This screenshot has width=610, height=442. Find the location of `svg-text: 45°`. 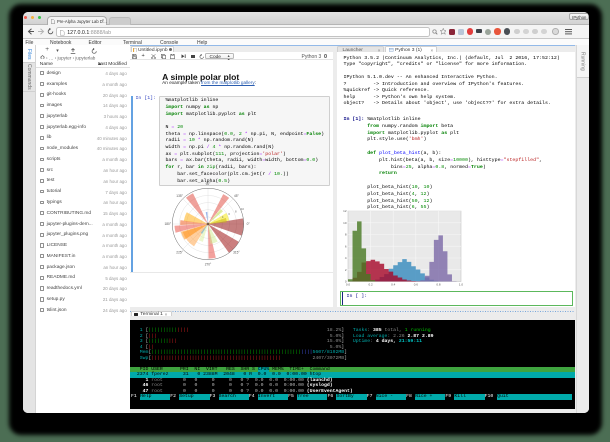

svg-text: 45° is located at coordinates (237, 196).